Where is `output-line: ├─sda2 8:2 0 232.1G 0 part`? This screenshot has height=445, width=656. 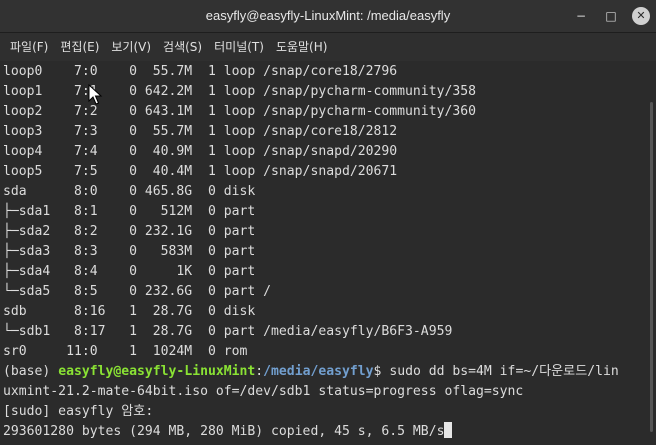
output-line: ├─sda2 8:2 0 232.1G 0 part is located at coordinates (129, 231).